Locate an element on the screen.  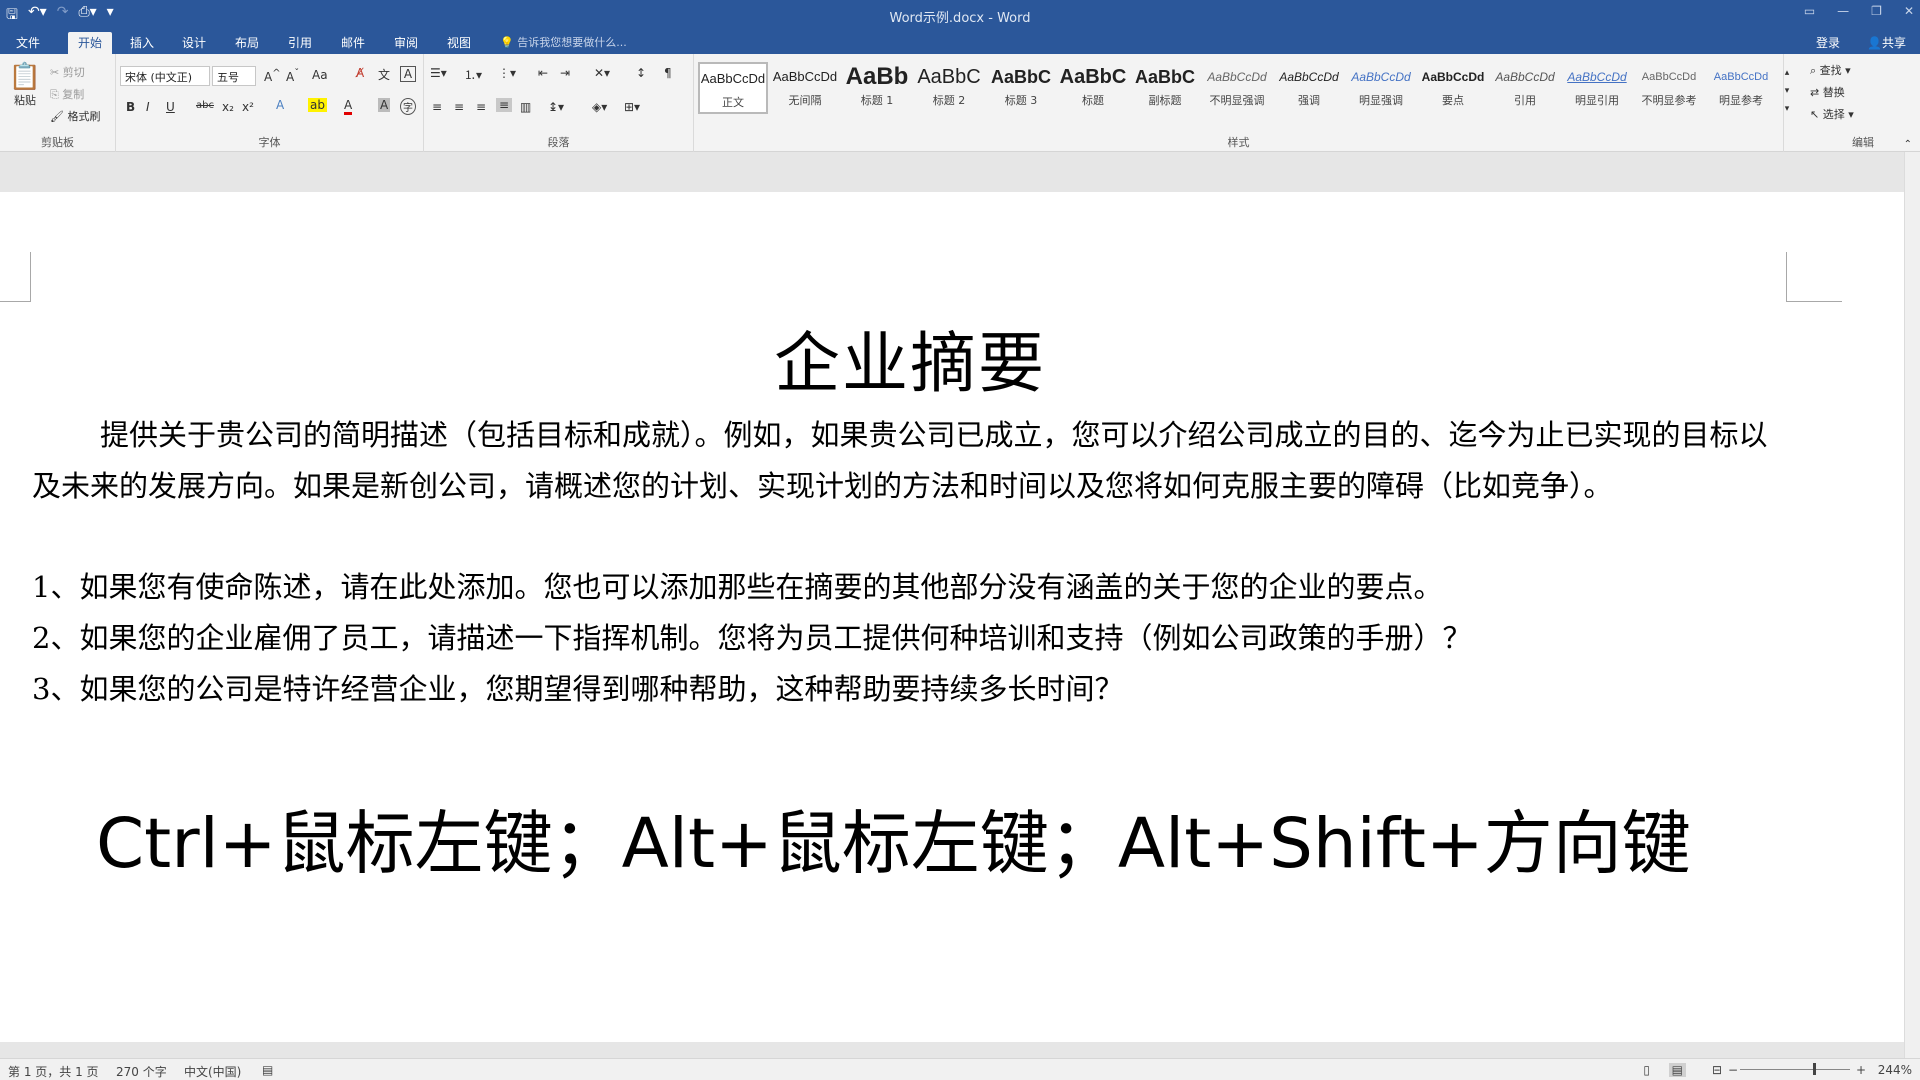
clear-format-icon: A̸ is located at coordinates (360, 73).